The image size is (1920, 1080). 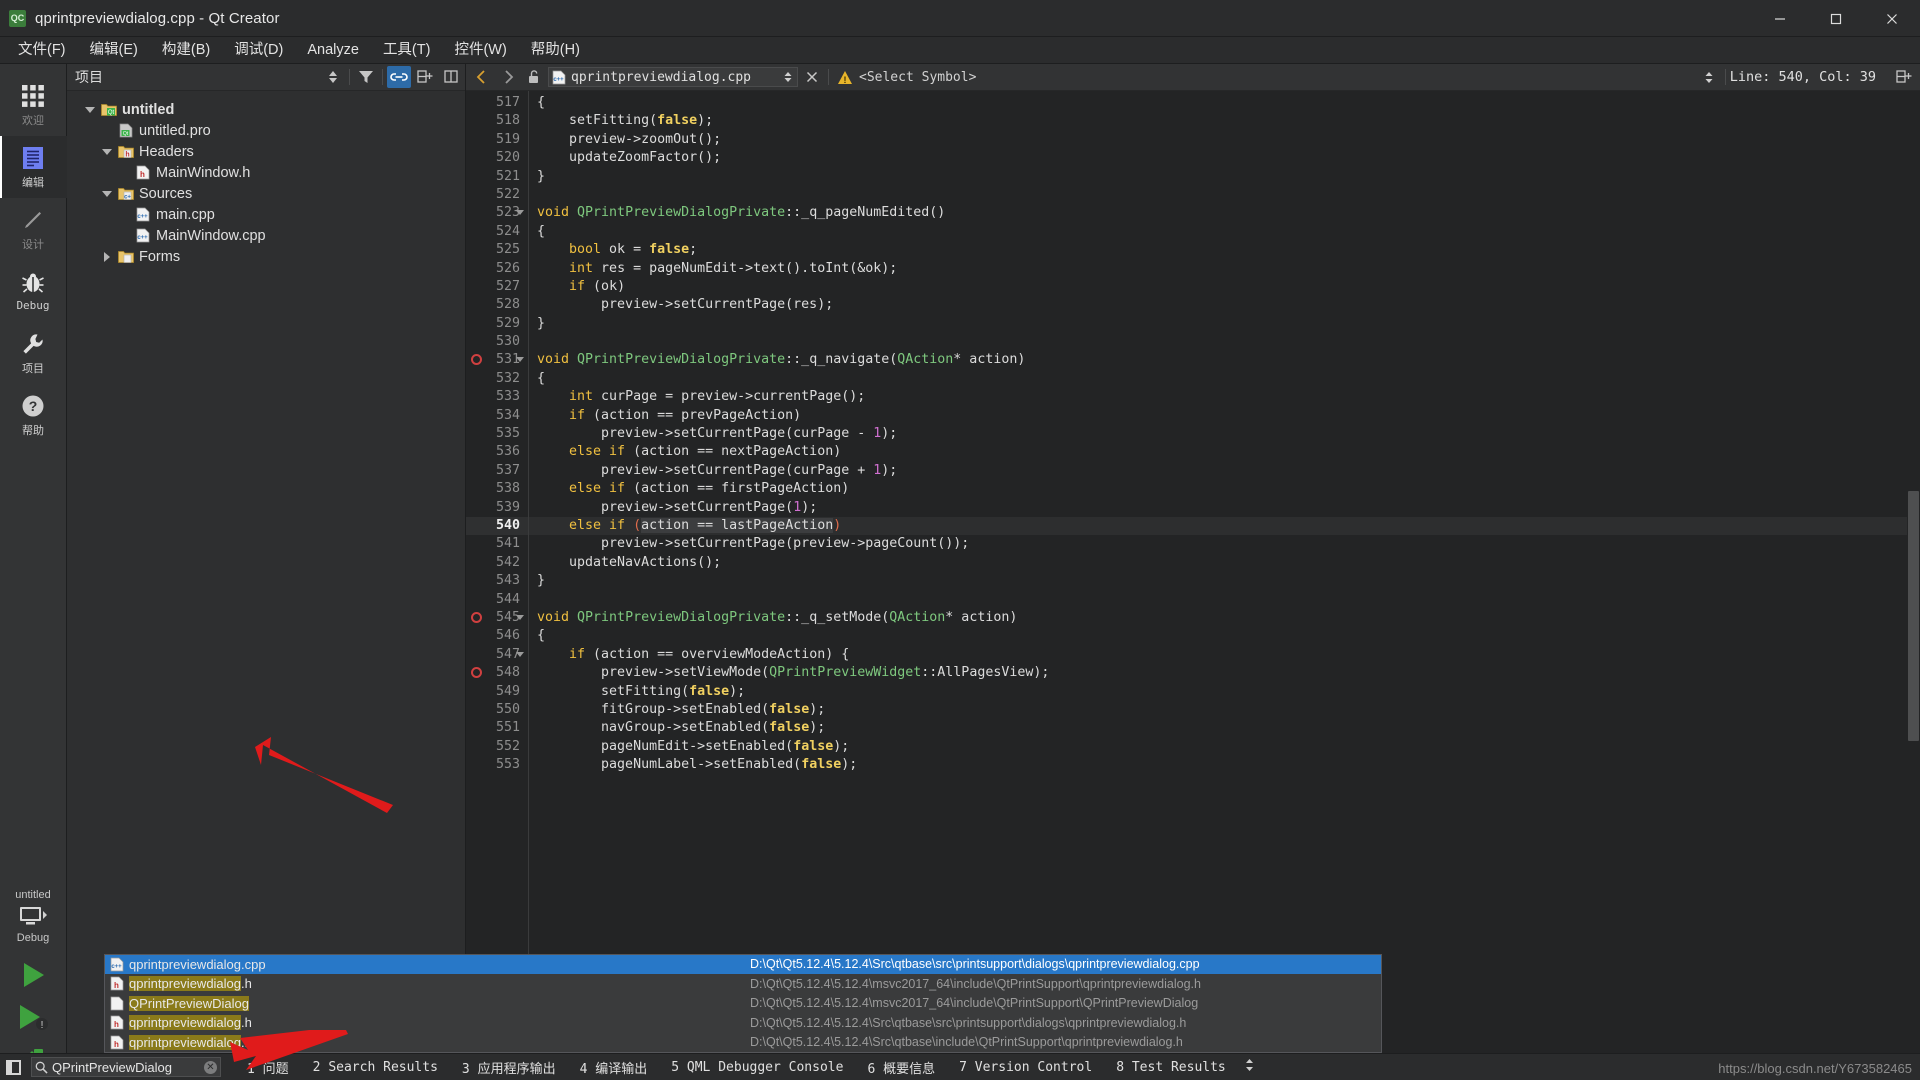 What do you see at coordinates (757, 1067) in the screenshot?
I see `pane-button-qml-debugger-console: 5 QML Debugger Console` at bounding box center [757, 1067].